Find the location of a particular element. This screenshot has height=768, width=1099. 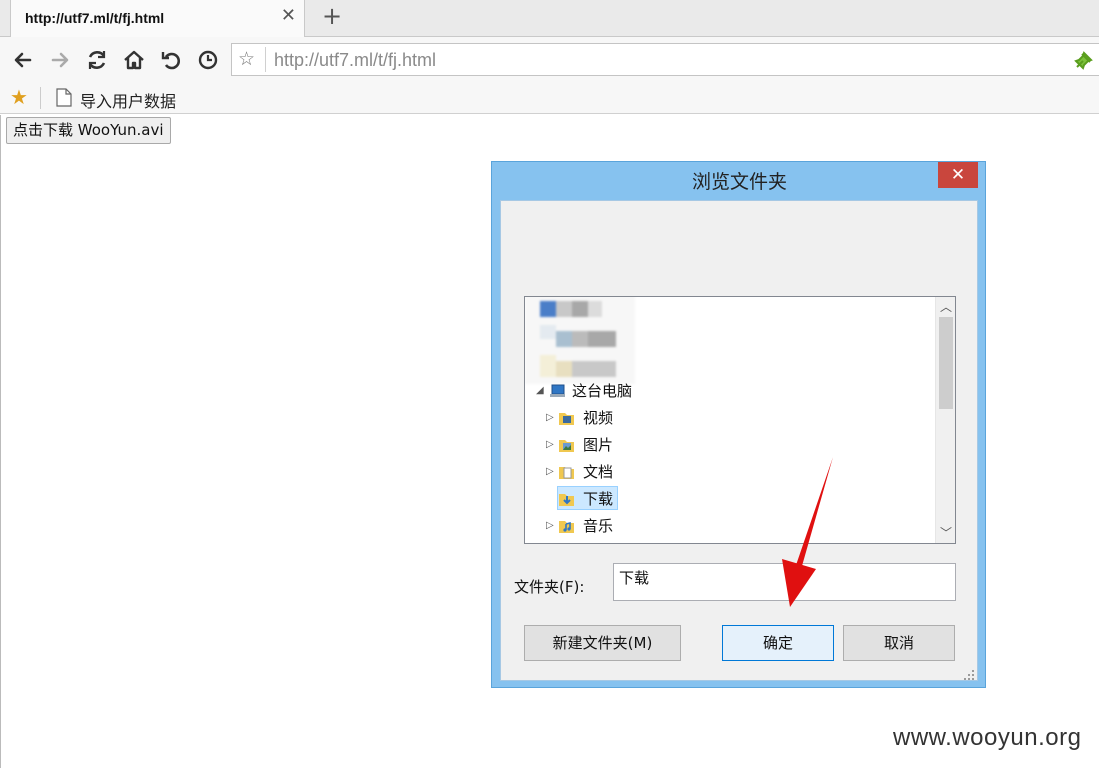

tab-bar: http://utf7.ml/t/fj.html ✕ + is located at coordinates (549, 18).